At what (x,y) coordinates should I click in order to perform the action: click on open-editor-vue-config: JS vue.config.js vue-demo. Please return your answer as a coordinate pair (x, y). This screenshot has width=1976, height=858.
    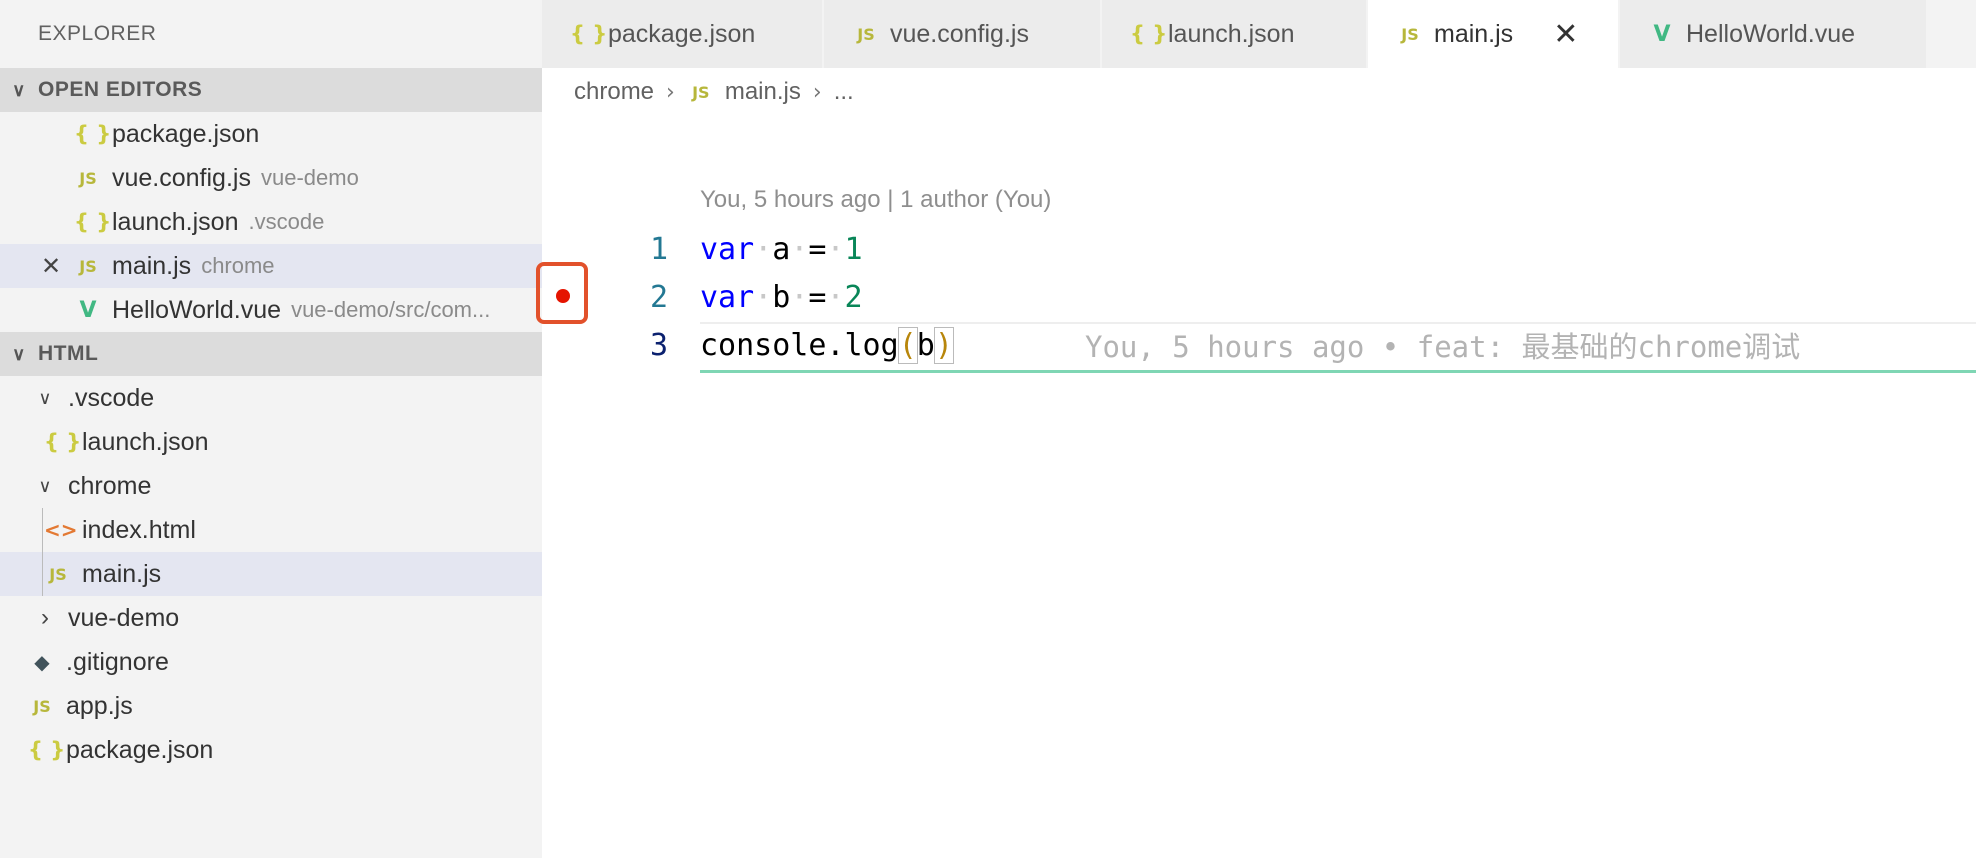
    Looking at the image, I should click on (271, 178).